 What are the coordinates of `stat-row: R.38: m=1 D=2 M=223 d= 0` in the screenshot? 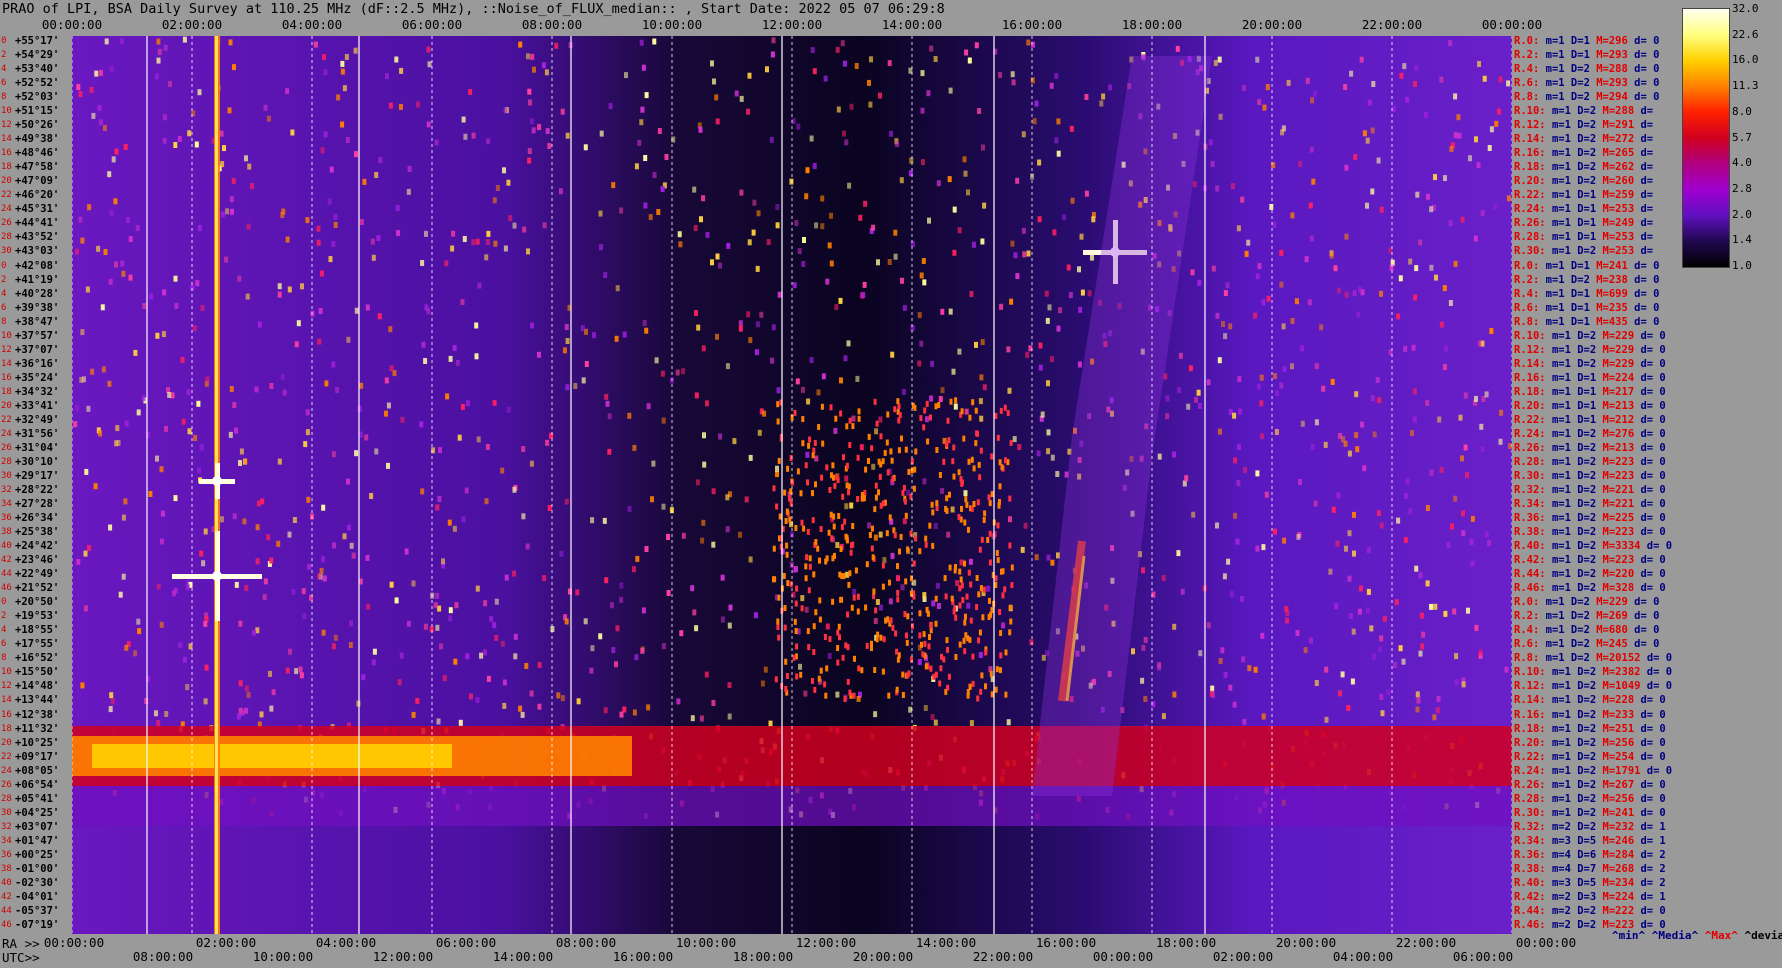 It's located at (1590, 532).